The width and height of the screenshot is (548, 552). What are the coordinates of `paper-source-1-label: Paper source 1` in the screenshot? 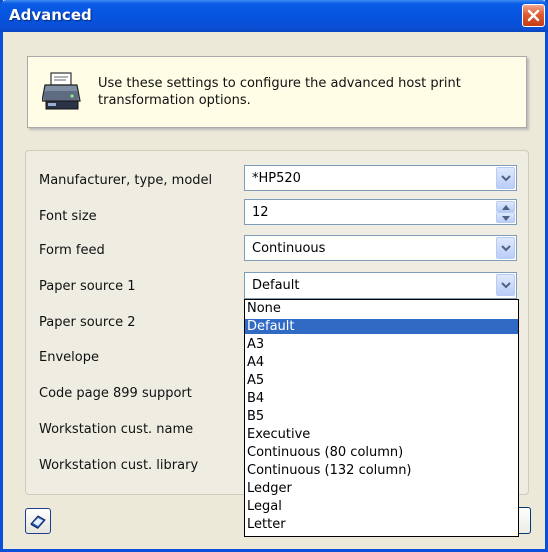 It's located at (87, 286).